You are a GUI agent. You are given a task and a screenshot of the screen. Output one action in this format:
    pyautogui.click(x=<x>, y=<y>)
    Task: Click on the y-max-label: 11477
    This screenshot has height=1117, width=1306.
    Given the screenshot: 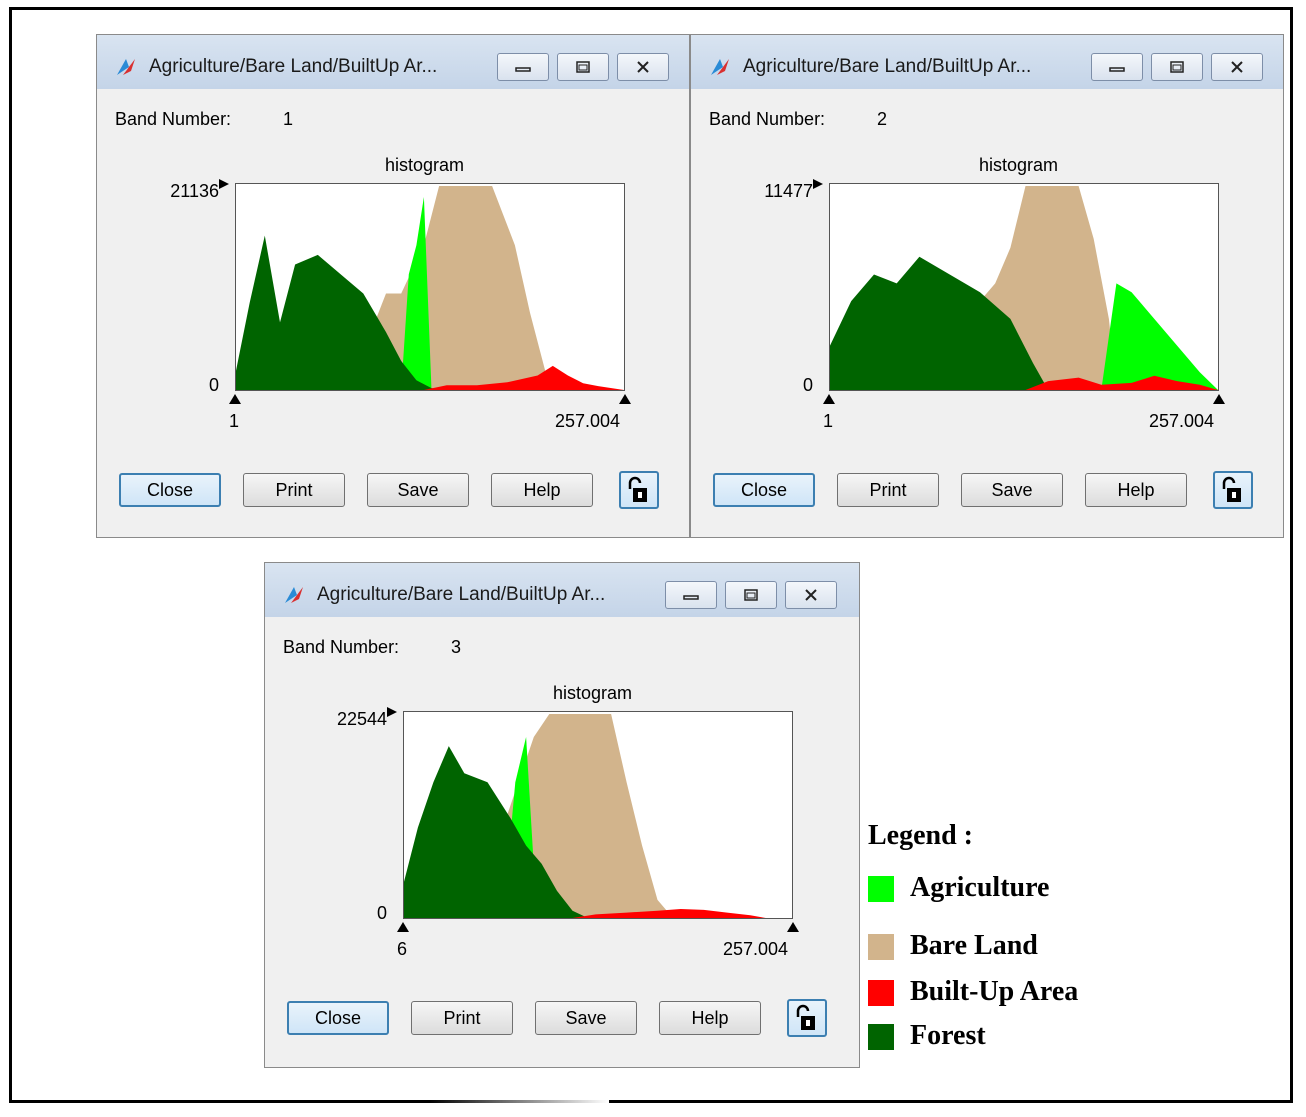 What is the action you would take?
    pyautogui.click(x=788, y=191)
    